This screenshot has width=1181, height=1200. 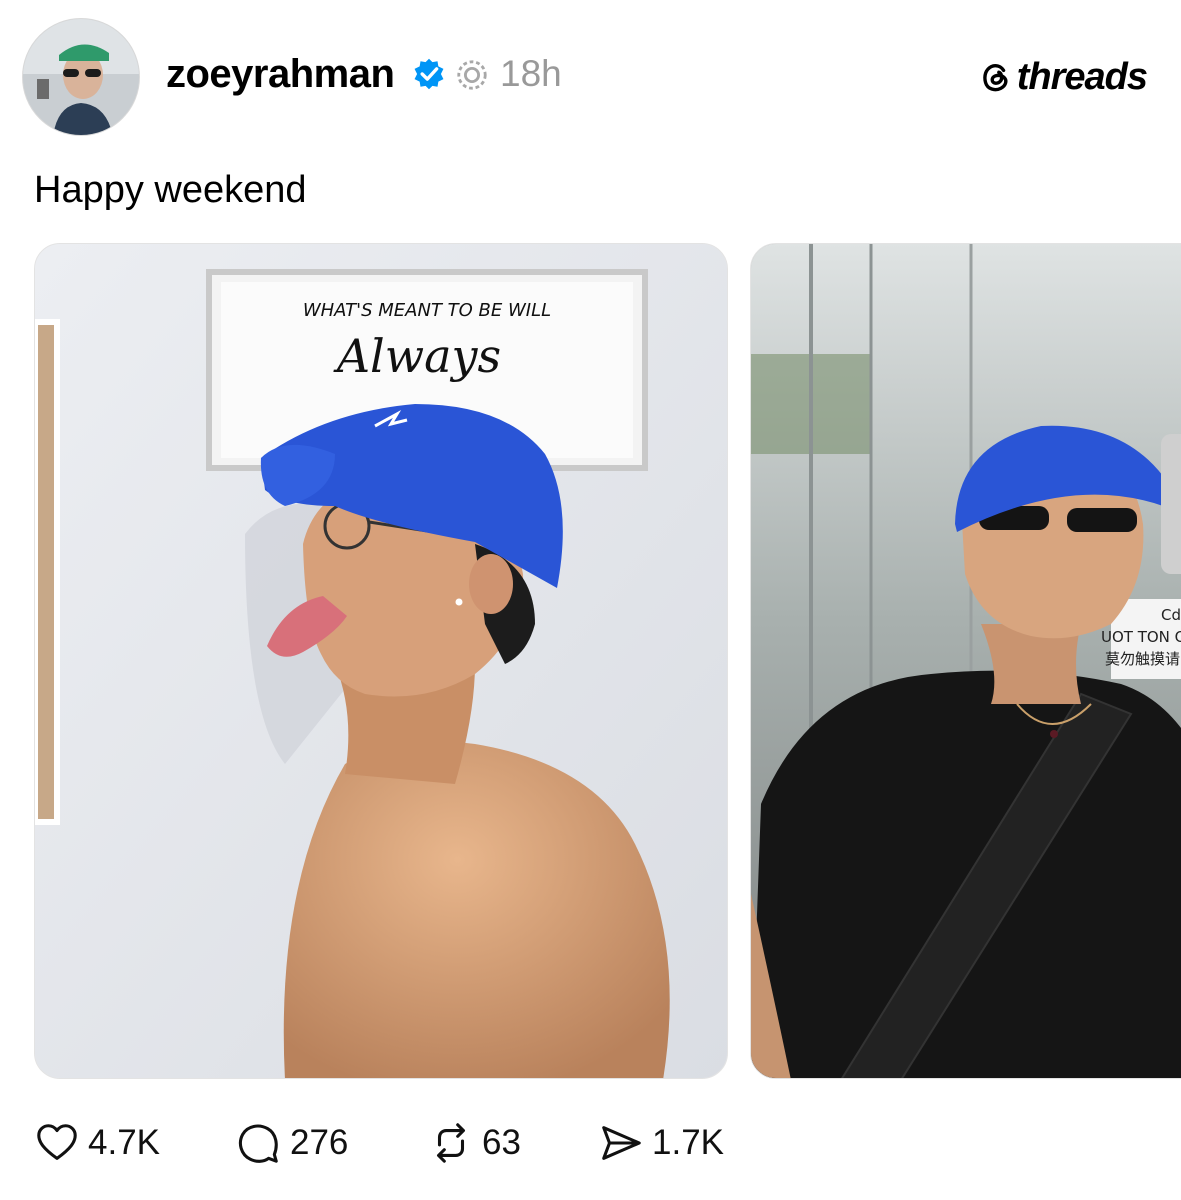 I want to click on reply-count: 276, so click(x=319, y=1142).